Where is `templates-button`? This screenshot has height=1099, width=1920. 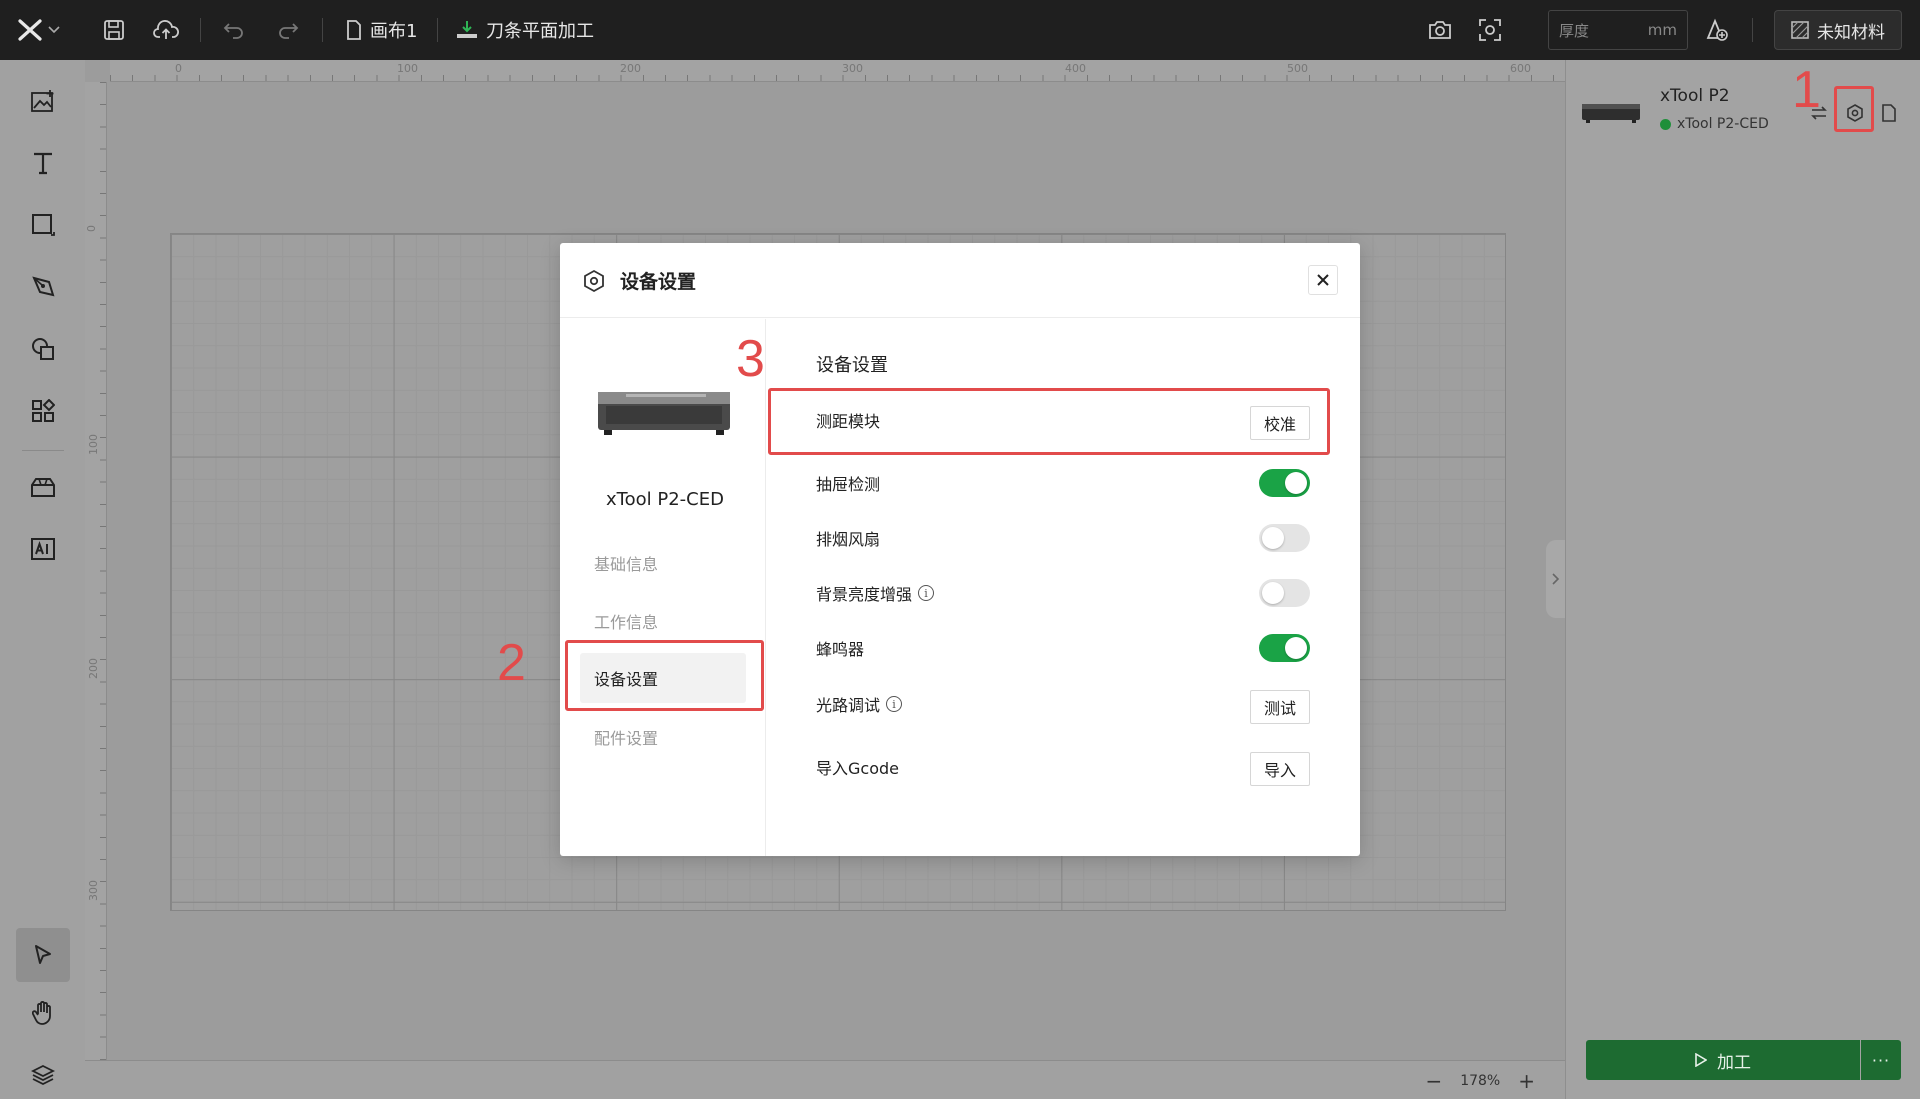 templates-button is located at coordinates (43, 411).